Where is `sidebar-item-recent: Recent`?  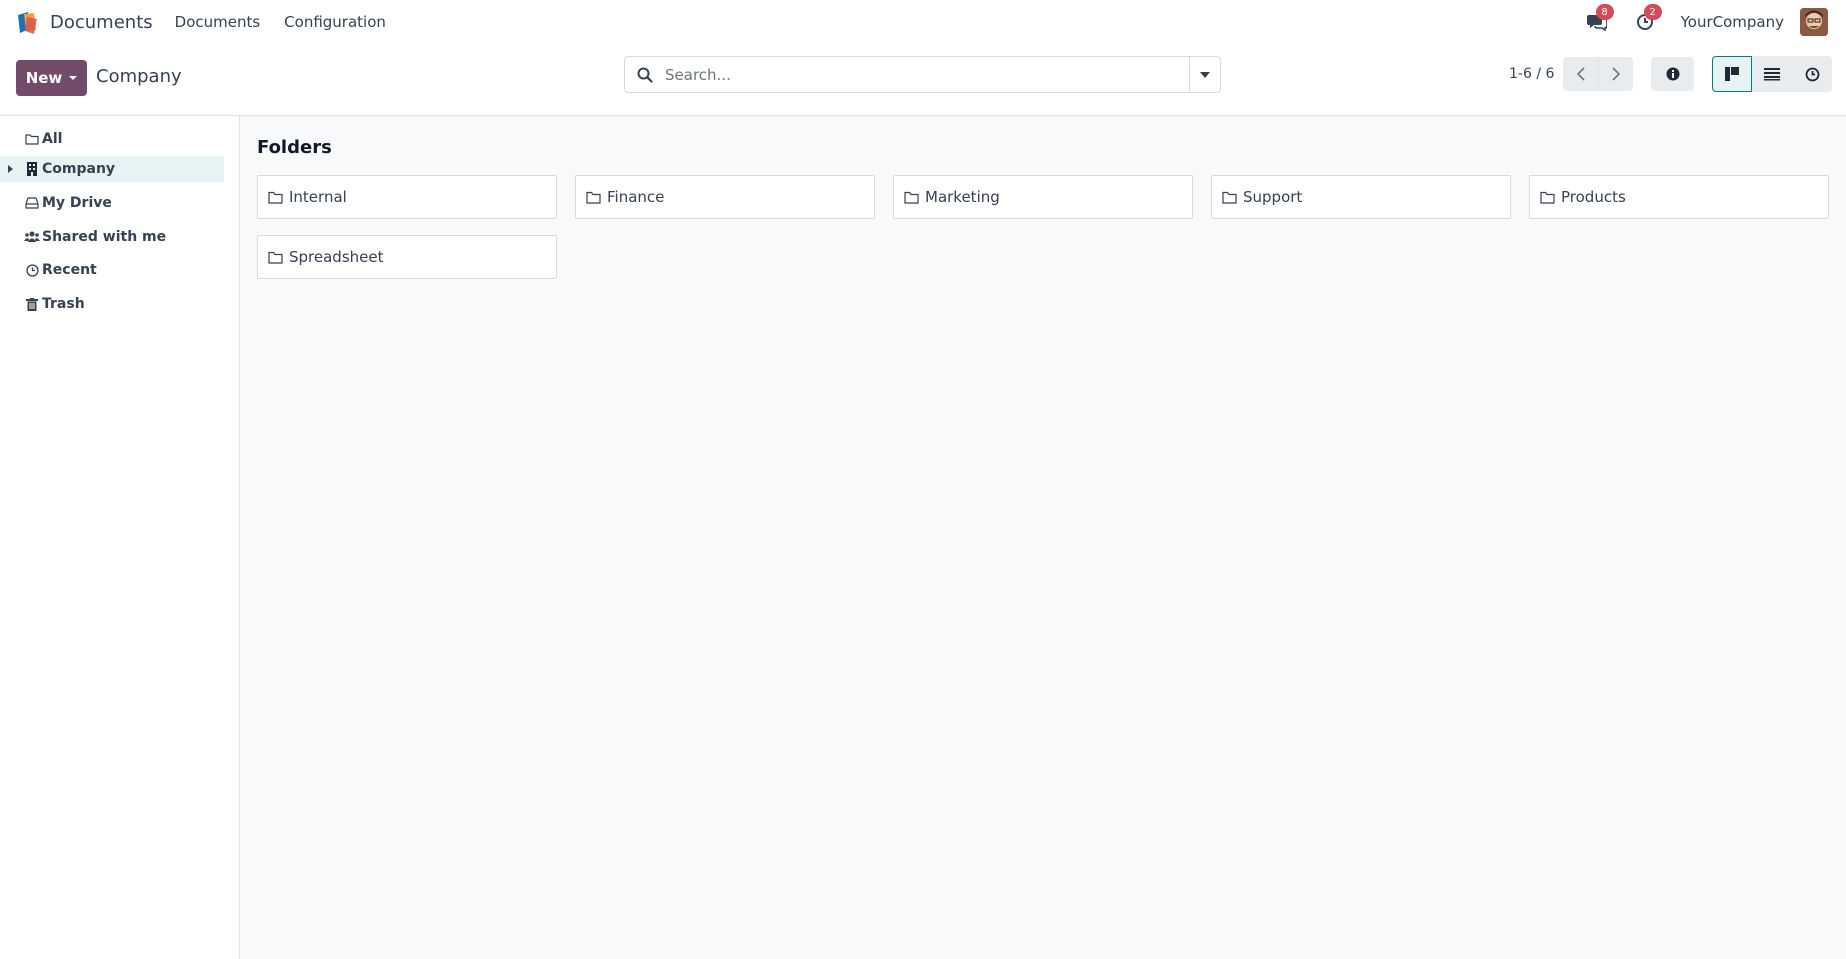 sidebar-item-recent: Recent is located at coordinates (112, 270).